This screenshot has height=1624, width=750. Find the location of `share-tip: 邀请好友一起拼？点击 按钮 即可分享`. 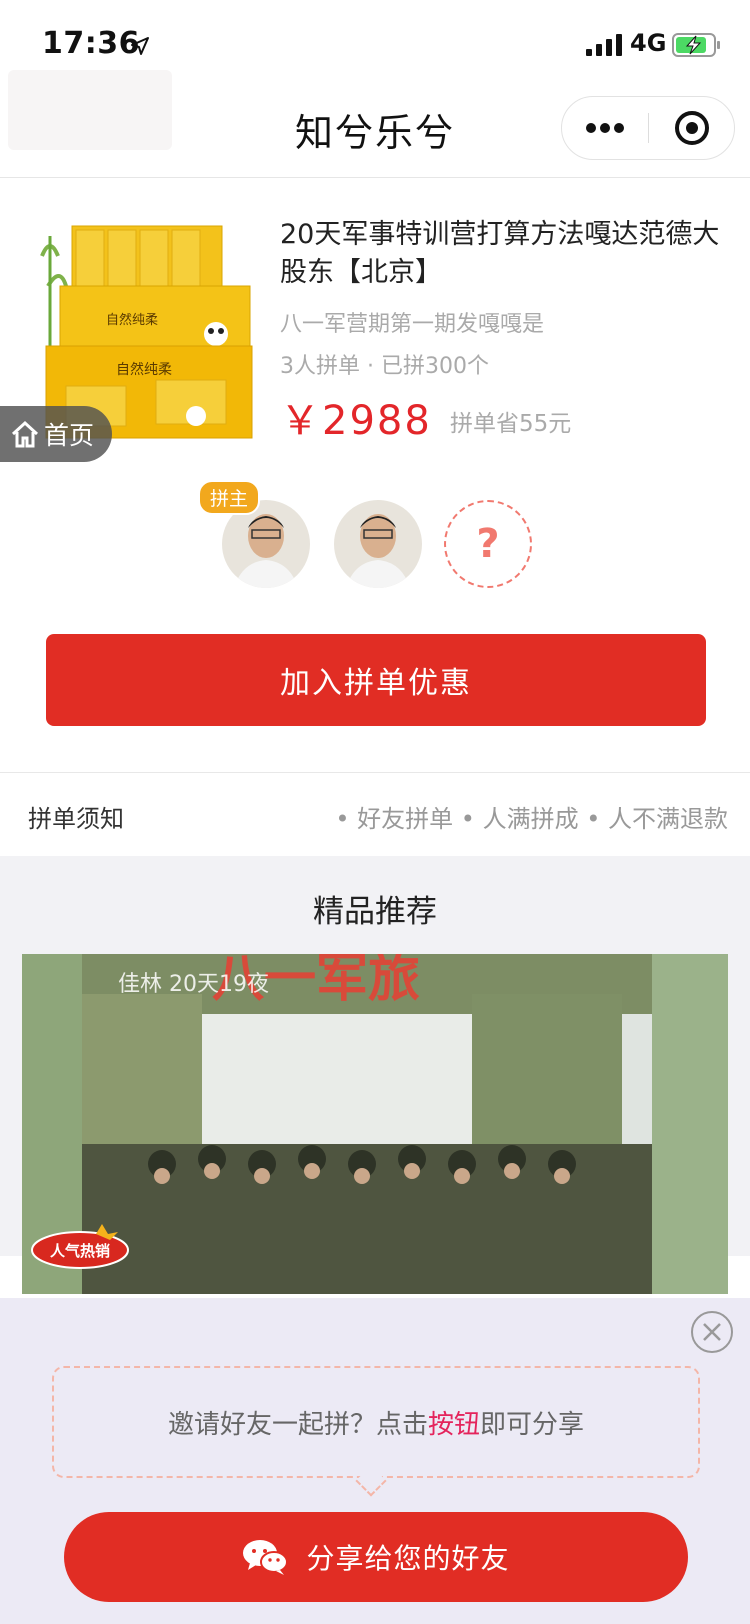

share-tip: 邀请好友一起拼？点击 按钮 即可分享 is located at coordinates (376, 1422).